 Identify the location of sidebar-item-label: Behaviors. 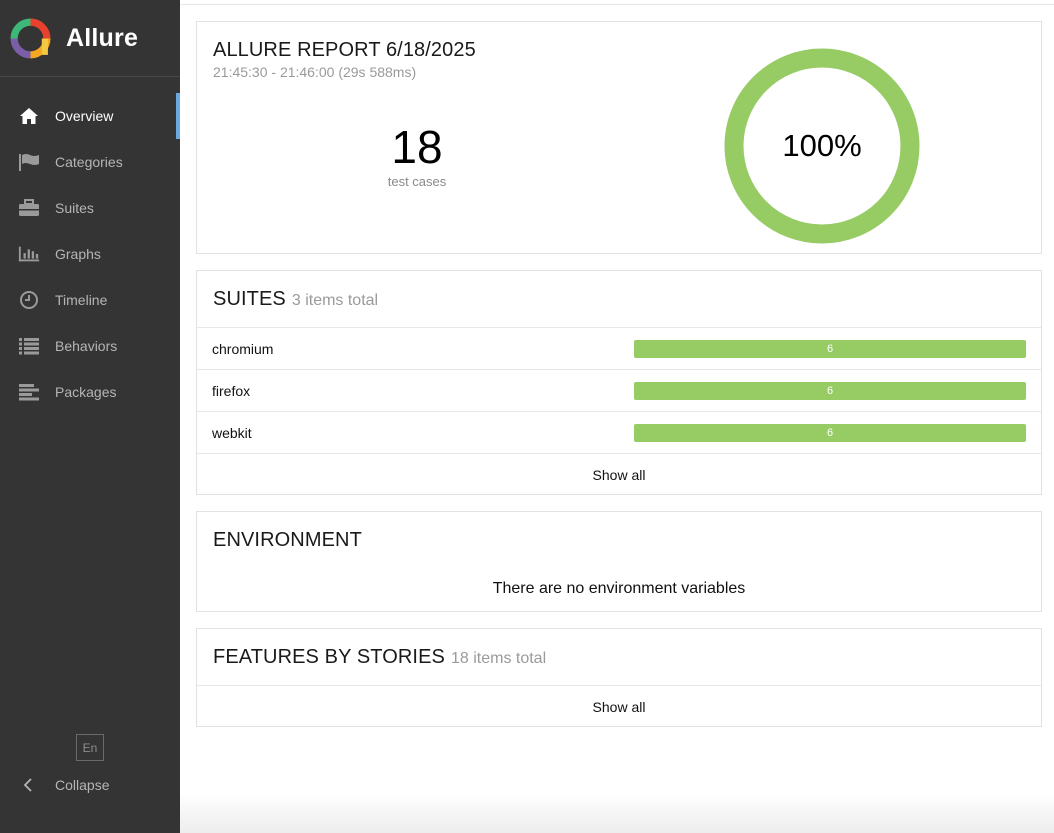
(86, 346).